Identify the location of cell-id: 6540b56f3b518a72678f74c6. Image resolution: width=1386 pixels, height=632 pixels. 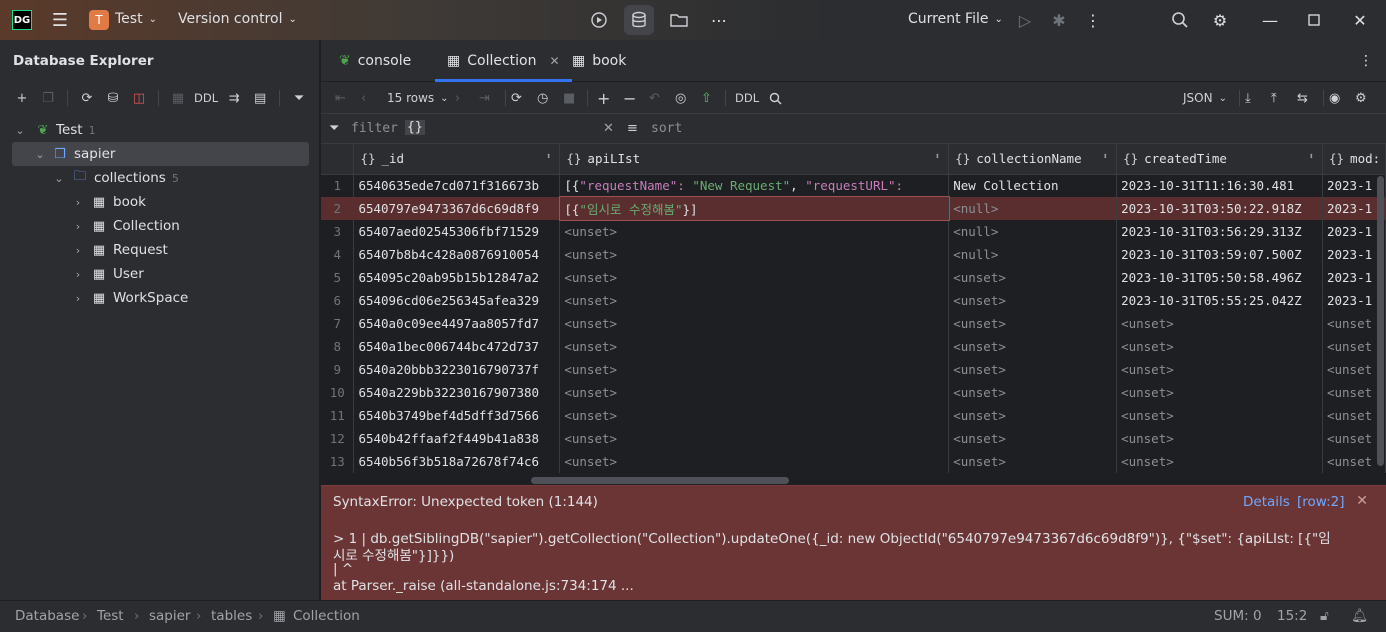
(457, 461).